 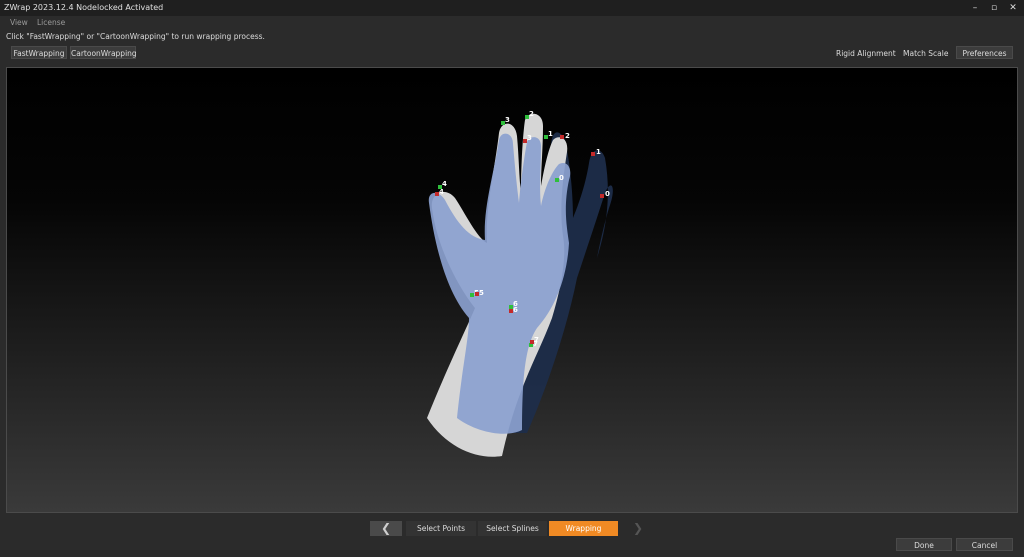 What do you see at coordinates (924, 544) in the screenshot?
I see `done-button: Done` at bounding box center [924, 544].